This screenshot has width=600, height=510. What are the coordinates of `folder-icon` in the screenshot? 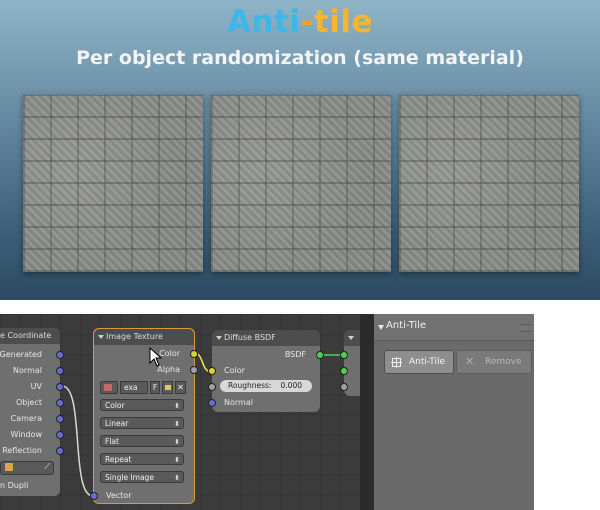 It's located at (167, 387).